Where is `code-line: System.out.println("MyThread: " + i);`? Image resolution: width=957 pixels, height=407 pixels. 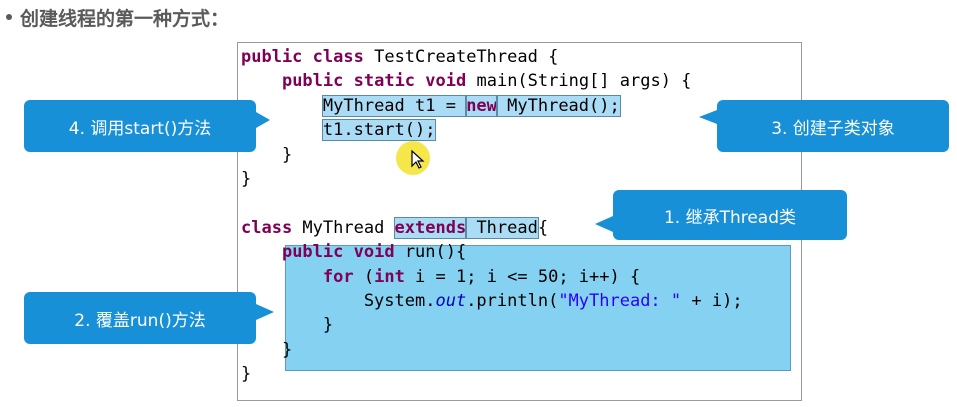 code-line: System.out.println("MyThread: " + i); is located at coordinates (492, 301).